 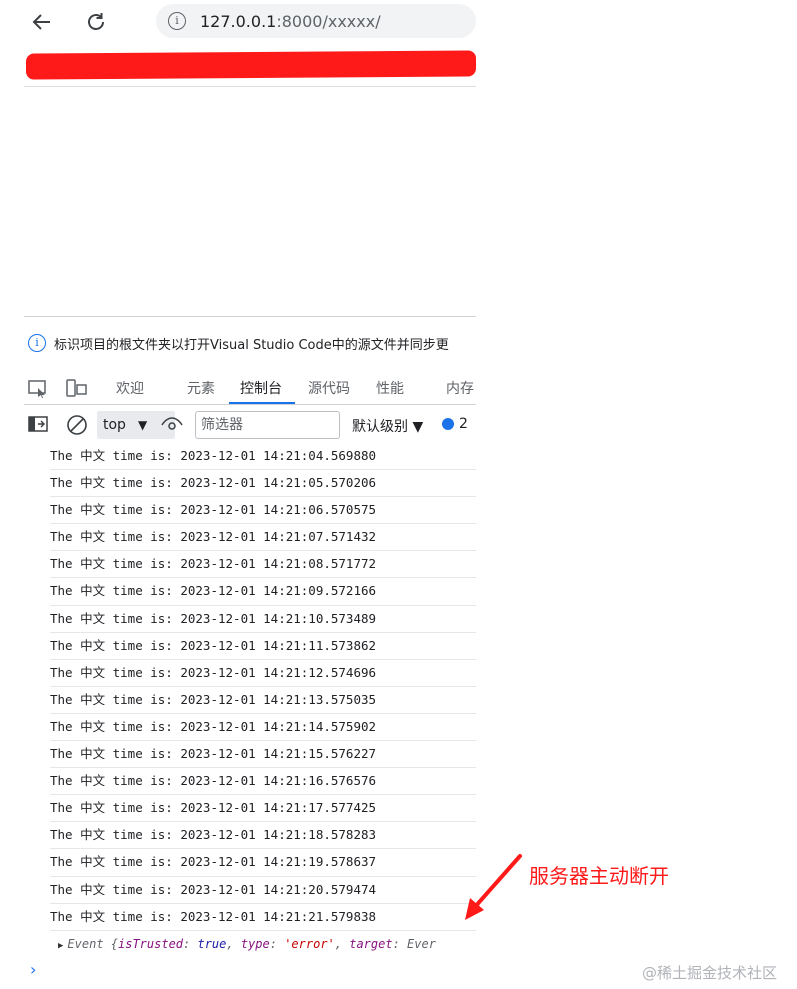 I want to click on devtools-tabbar: 欢迎 元素 控制台 源代码 性能 内存, so click(x=250, y=389).